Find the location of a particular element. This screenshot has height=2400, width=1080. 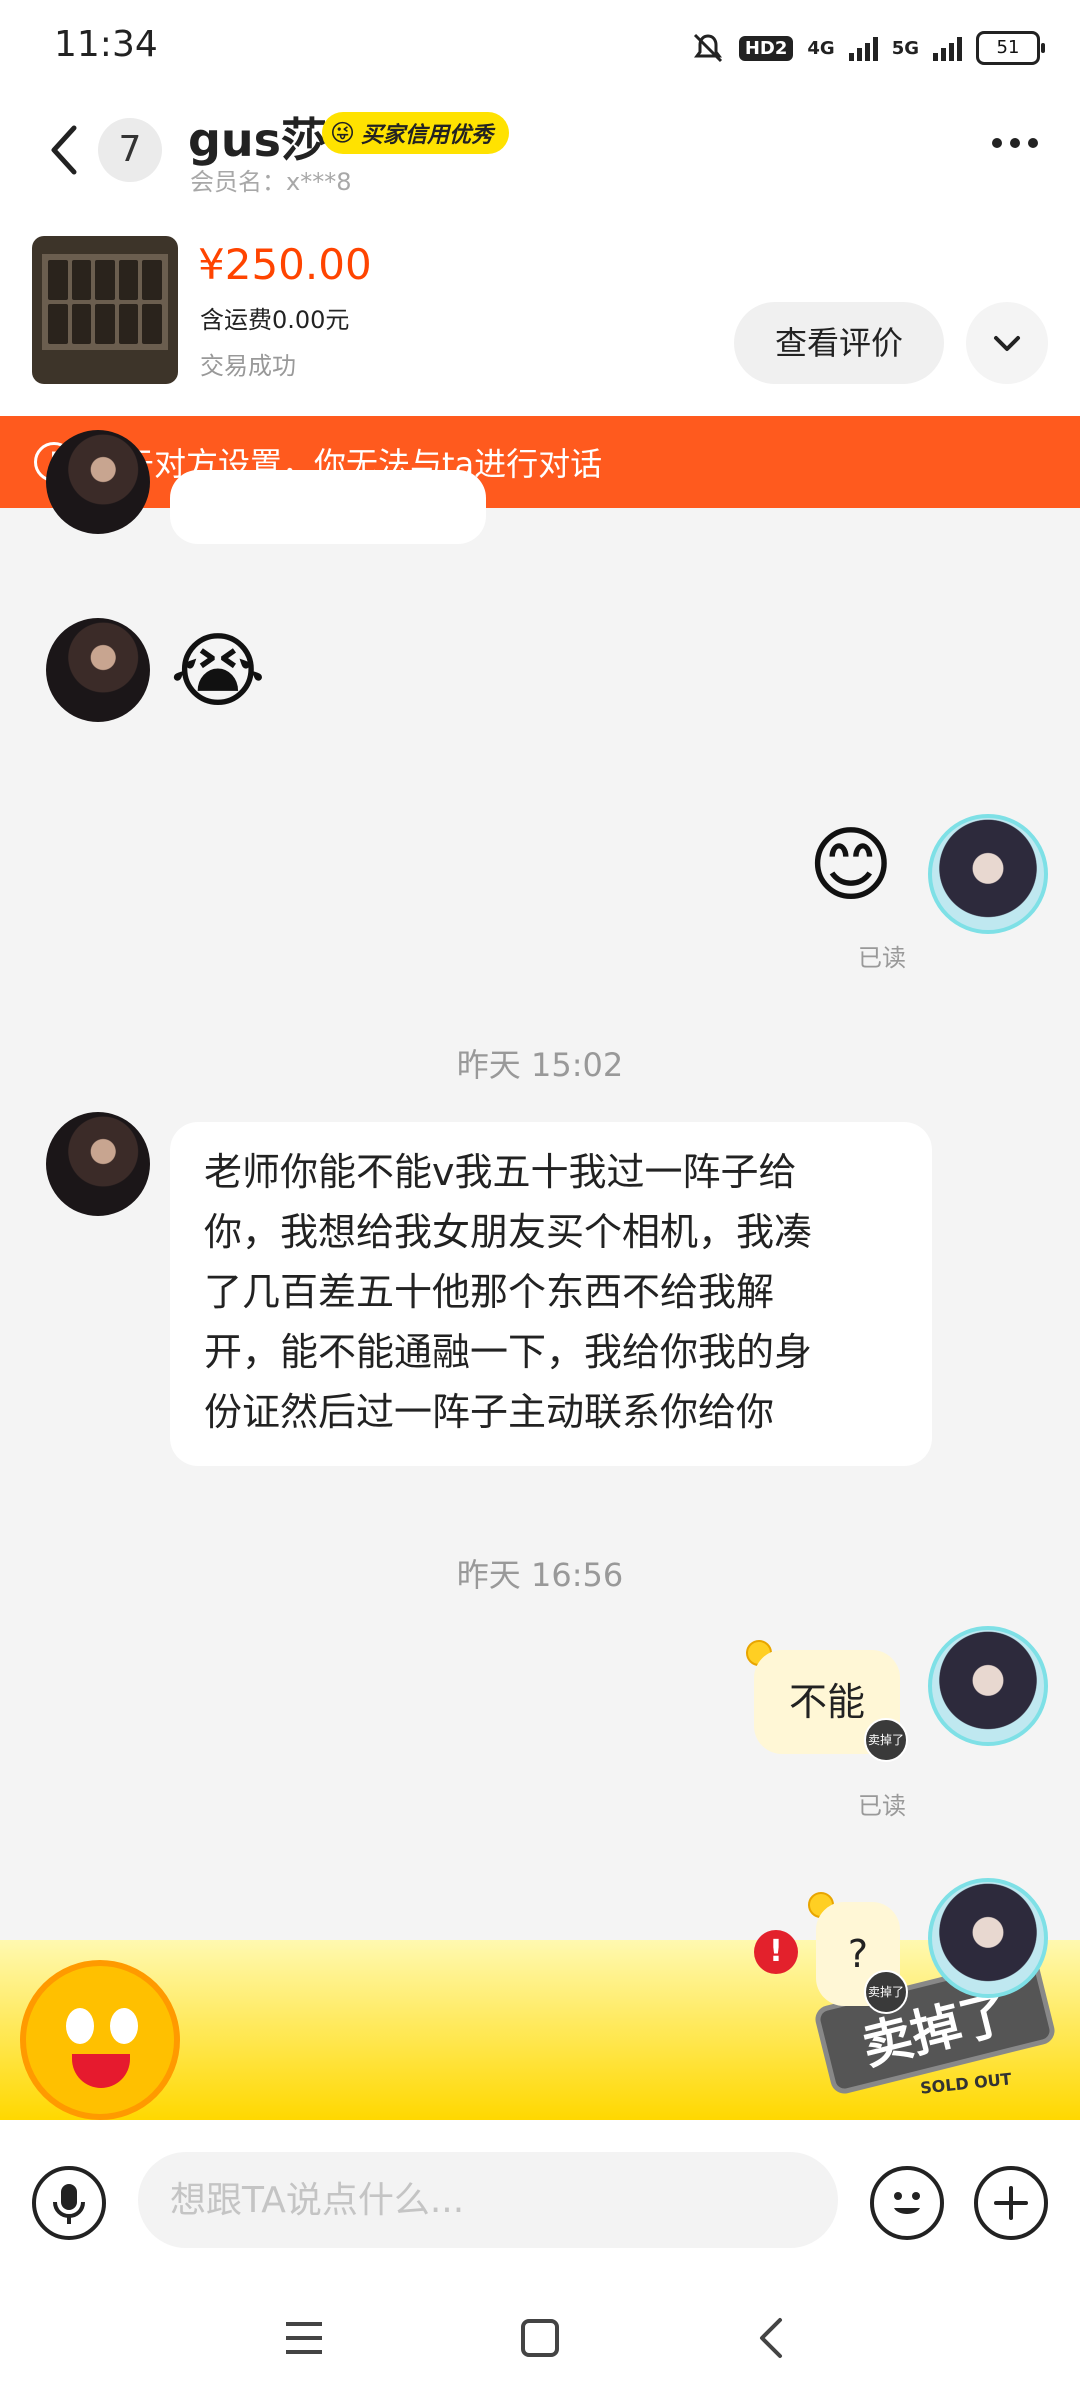

timestamp: 昨天 16:56 is located at coordinates (540, 1575).